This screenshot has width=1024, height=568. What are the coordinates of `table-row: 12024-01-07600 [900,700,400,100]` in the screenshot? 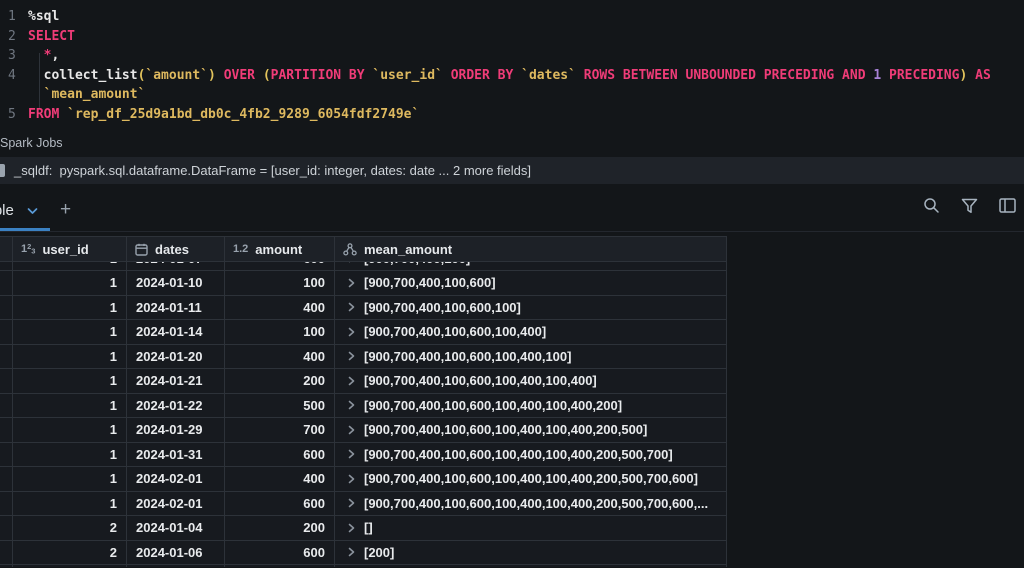 It's located at (363, 266).